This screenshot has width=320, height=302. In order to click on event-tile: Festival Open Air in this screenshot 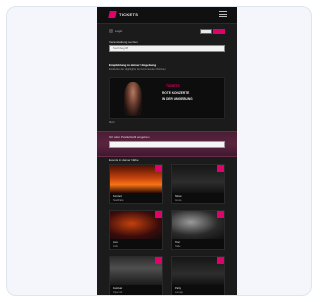, I will do `click(136, 275)`.